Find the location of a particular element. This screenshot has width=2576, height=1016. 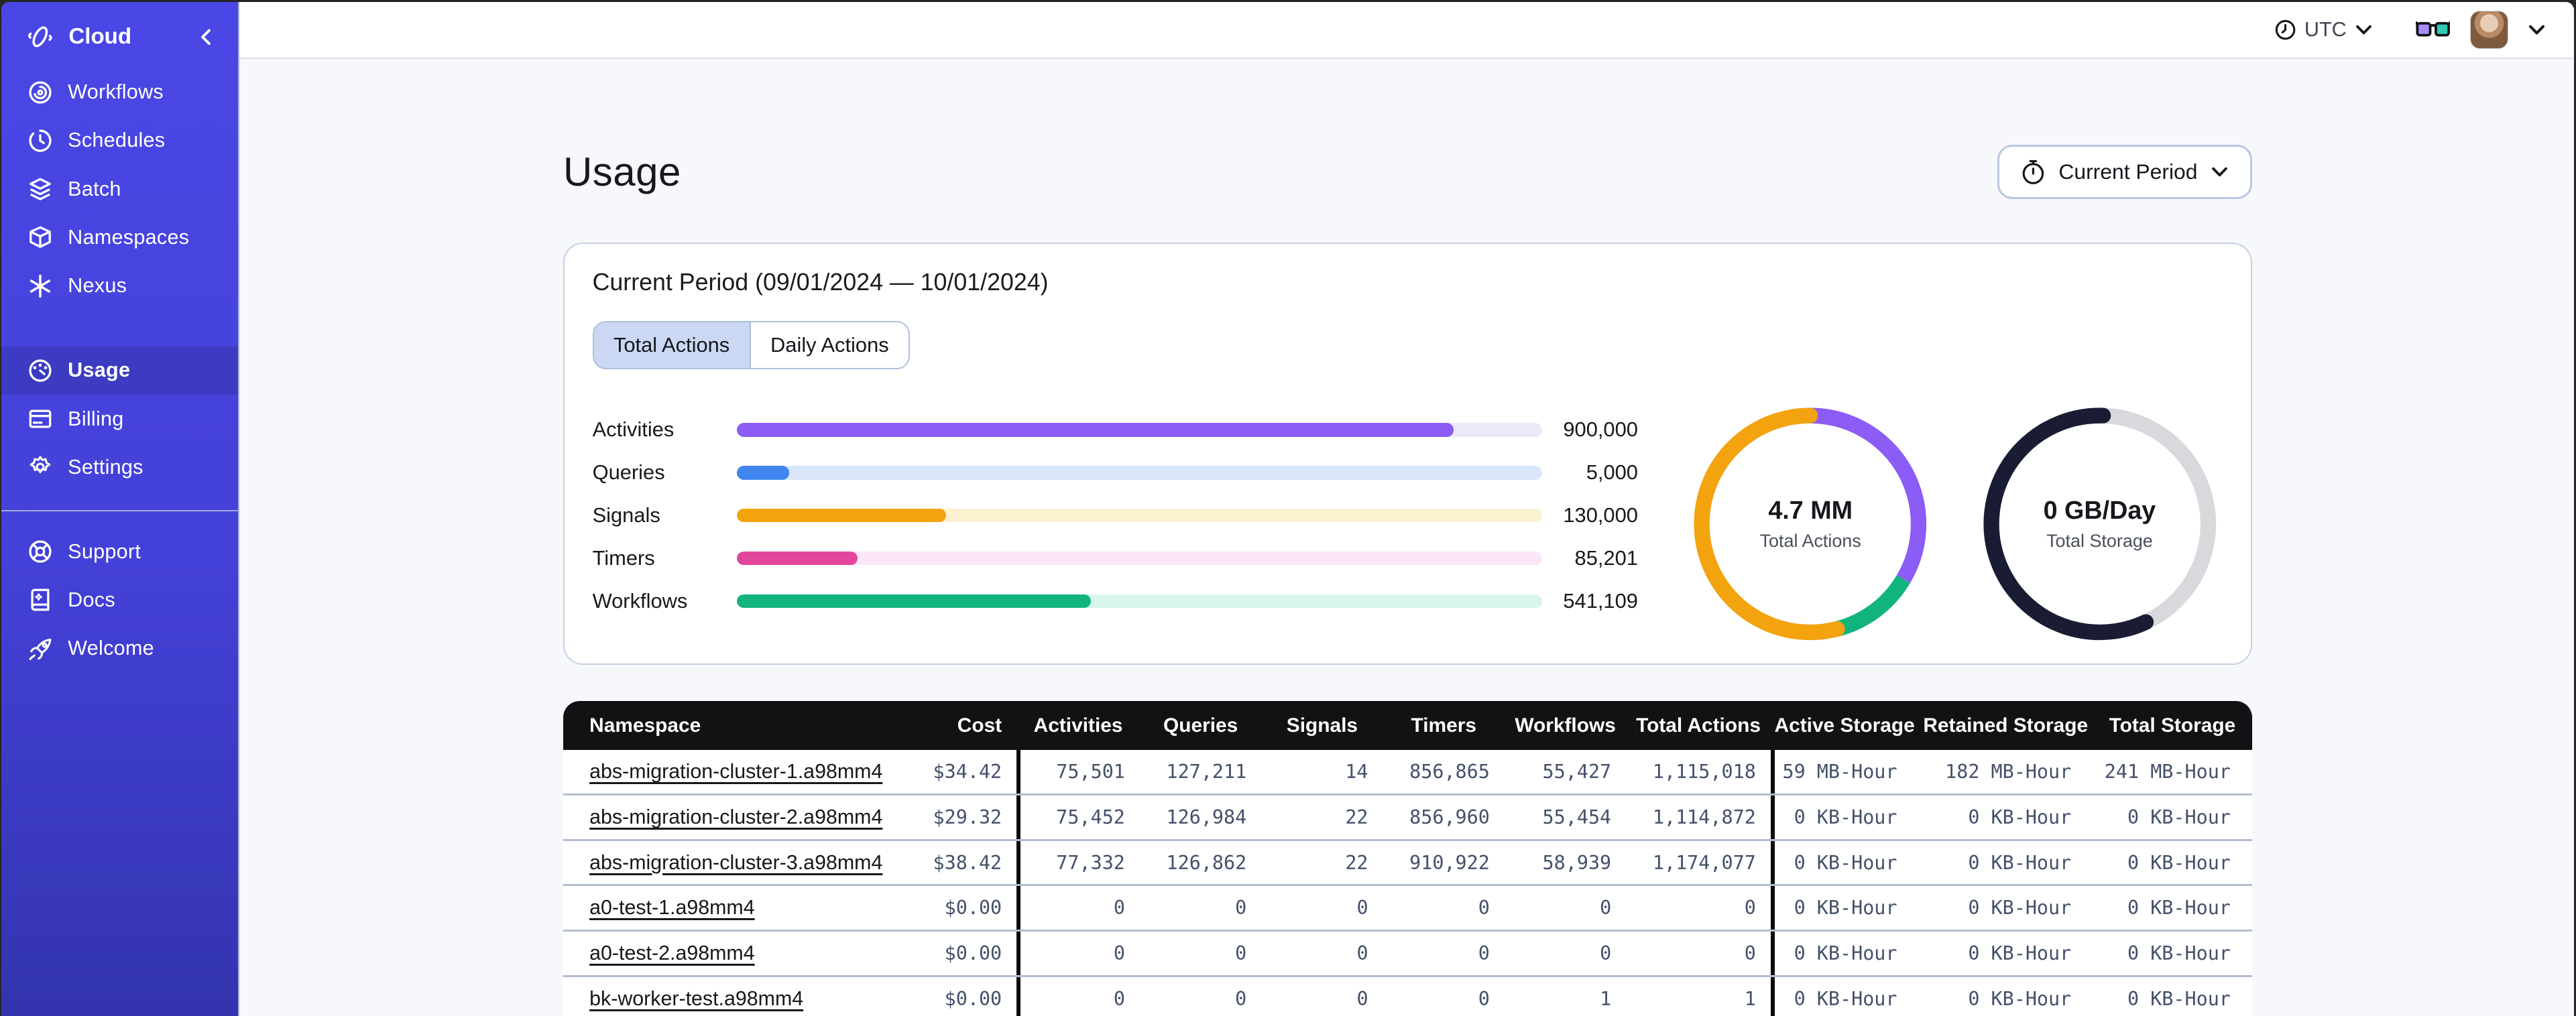

nexus-icon is located at coordinates (40, 286).